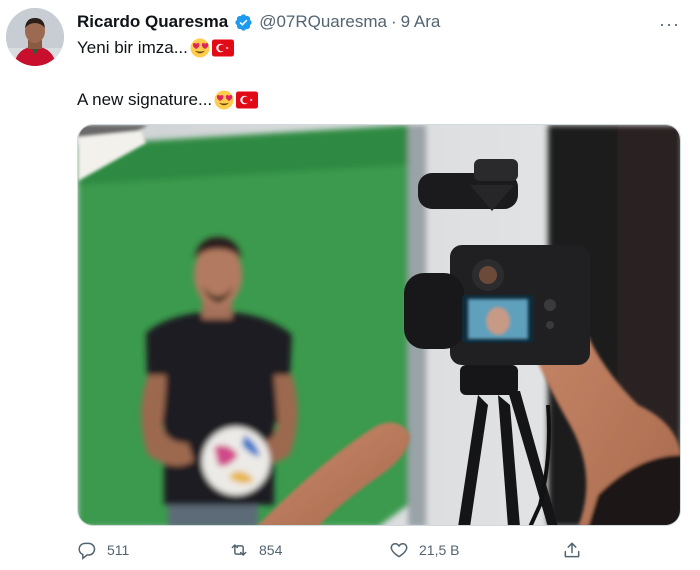 The width and height of the screenshot is (700, 570). Describe the element at coordinates (399, 550) in the screenshot. I see `heart-icon` at that location.